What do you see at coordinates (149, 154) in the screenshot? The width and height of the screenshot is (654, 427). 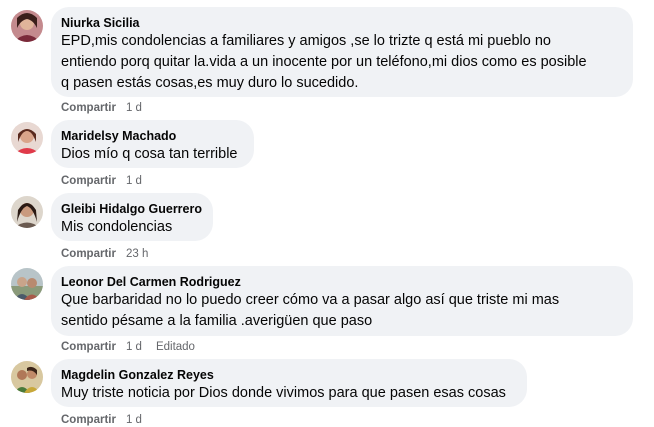 I see `comment-text-line: Dios mío q cosa tan terrible` at bounding box center [149, 154].